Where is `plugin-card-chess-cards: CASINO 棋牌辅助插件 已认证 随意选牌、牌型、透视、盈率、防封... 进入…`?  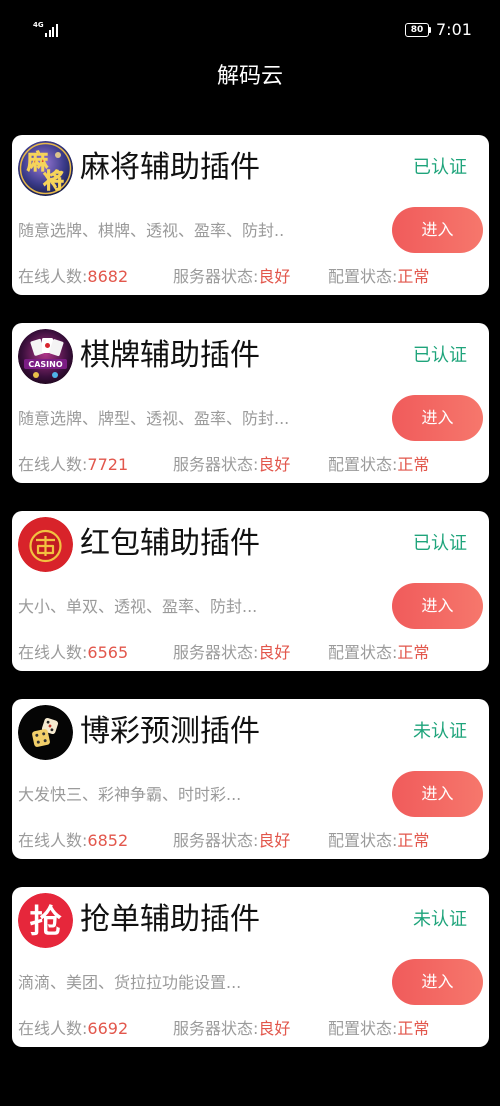
plugin-card-chess-cards: CASINO 棋牌辅助插件 已认证 随意选牌、牌型、透视、盈率、防封... 进入… is located at coordinates (250, 403).